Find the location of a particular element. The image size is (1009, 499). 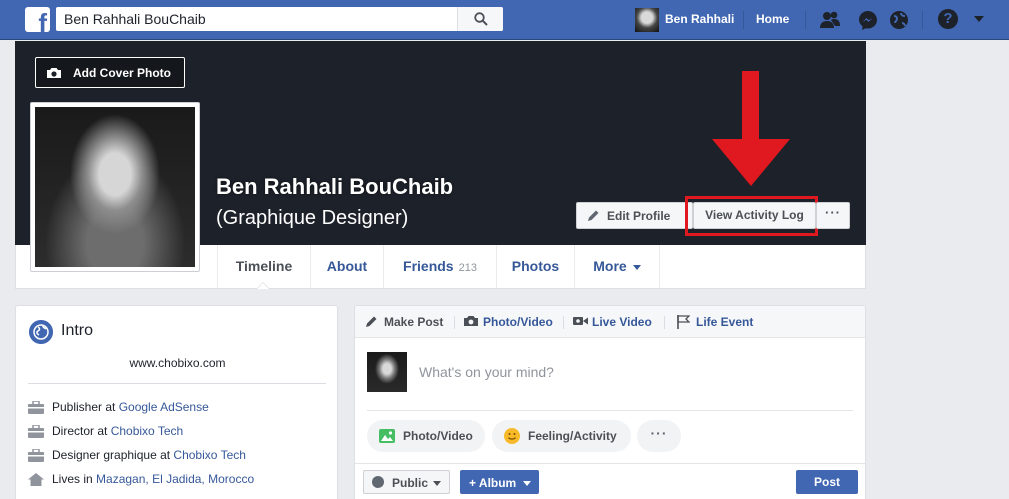

composer-footer: Public + Album Post is located at coordinates (610, 481).